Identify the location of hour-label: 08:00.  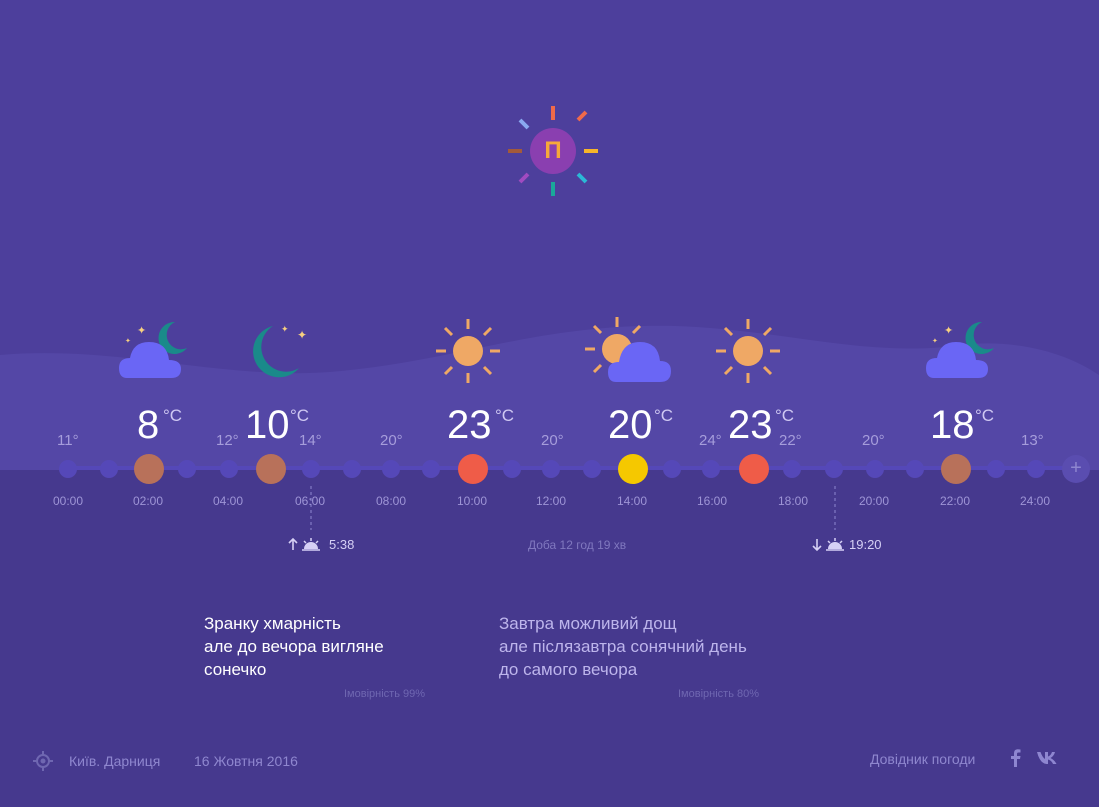
(391, 501).